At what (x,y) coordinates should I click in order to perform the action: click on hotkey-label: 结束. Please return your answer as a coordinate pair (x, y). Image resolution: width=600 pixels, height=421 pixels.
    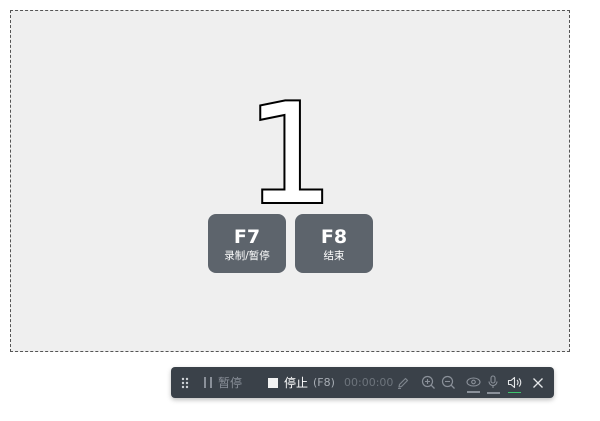
    Looking at the image, I should click on (334, 256).